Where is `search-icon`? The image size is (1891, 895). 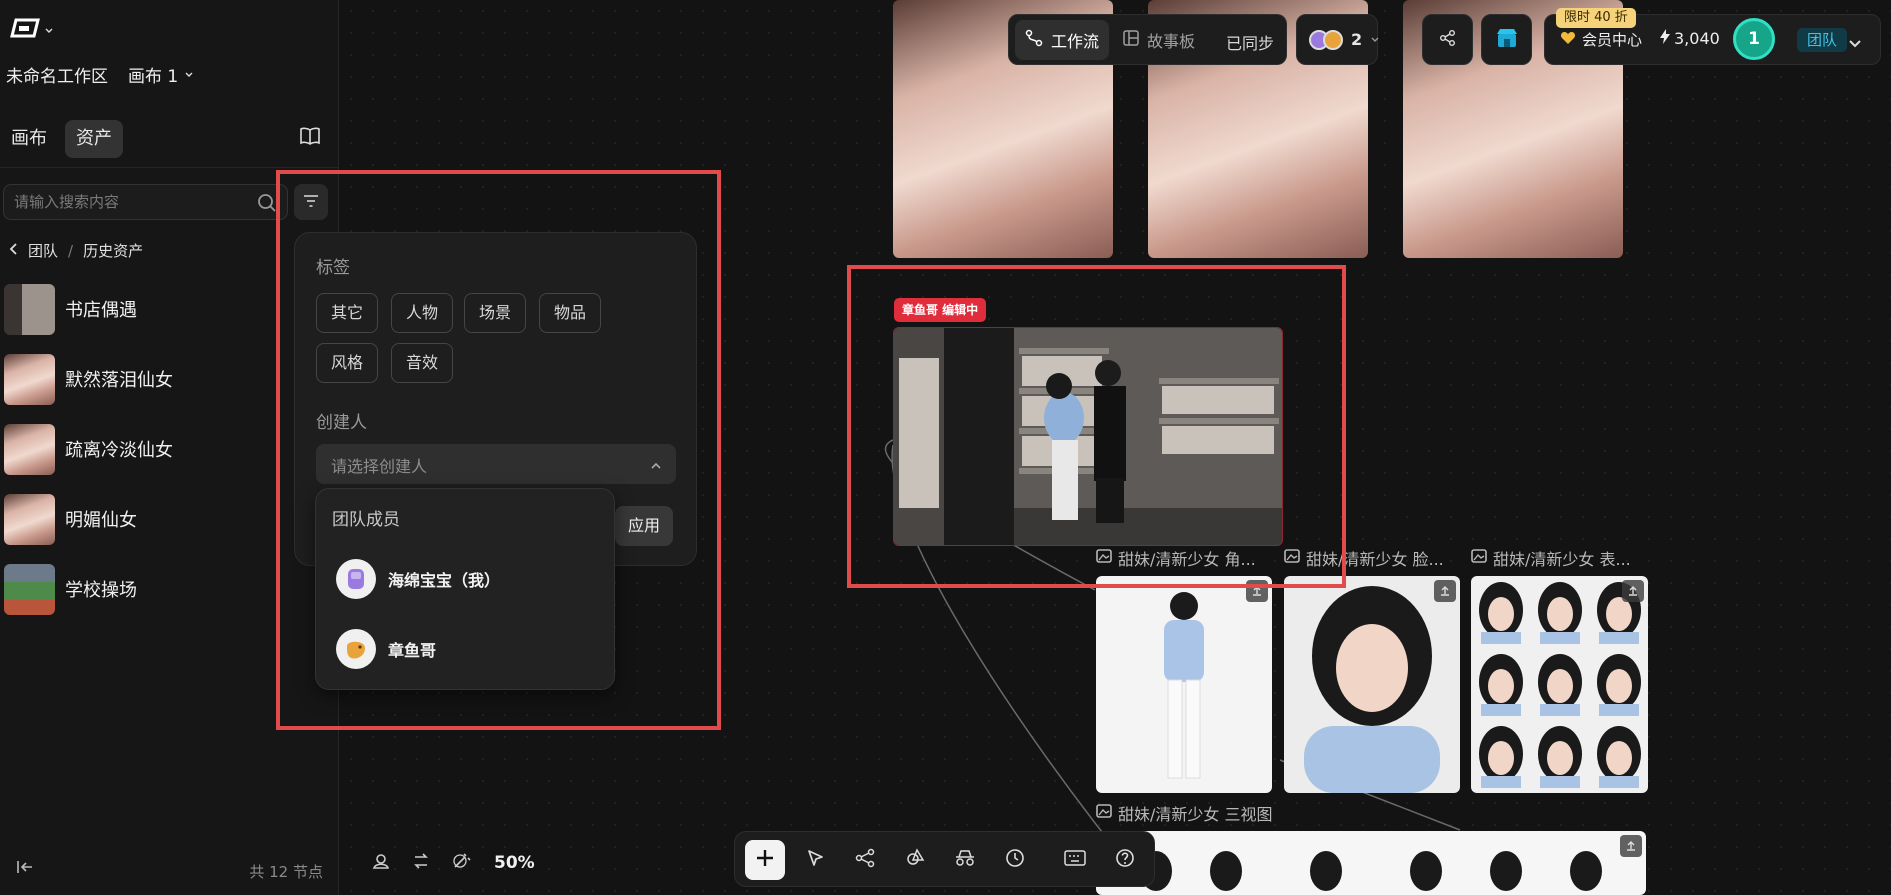
search-icon is located at coordinates (267, 205).